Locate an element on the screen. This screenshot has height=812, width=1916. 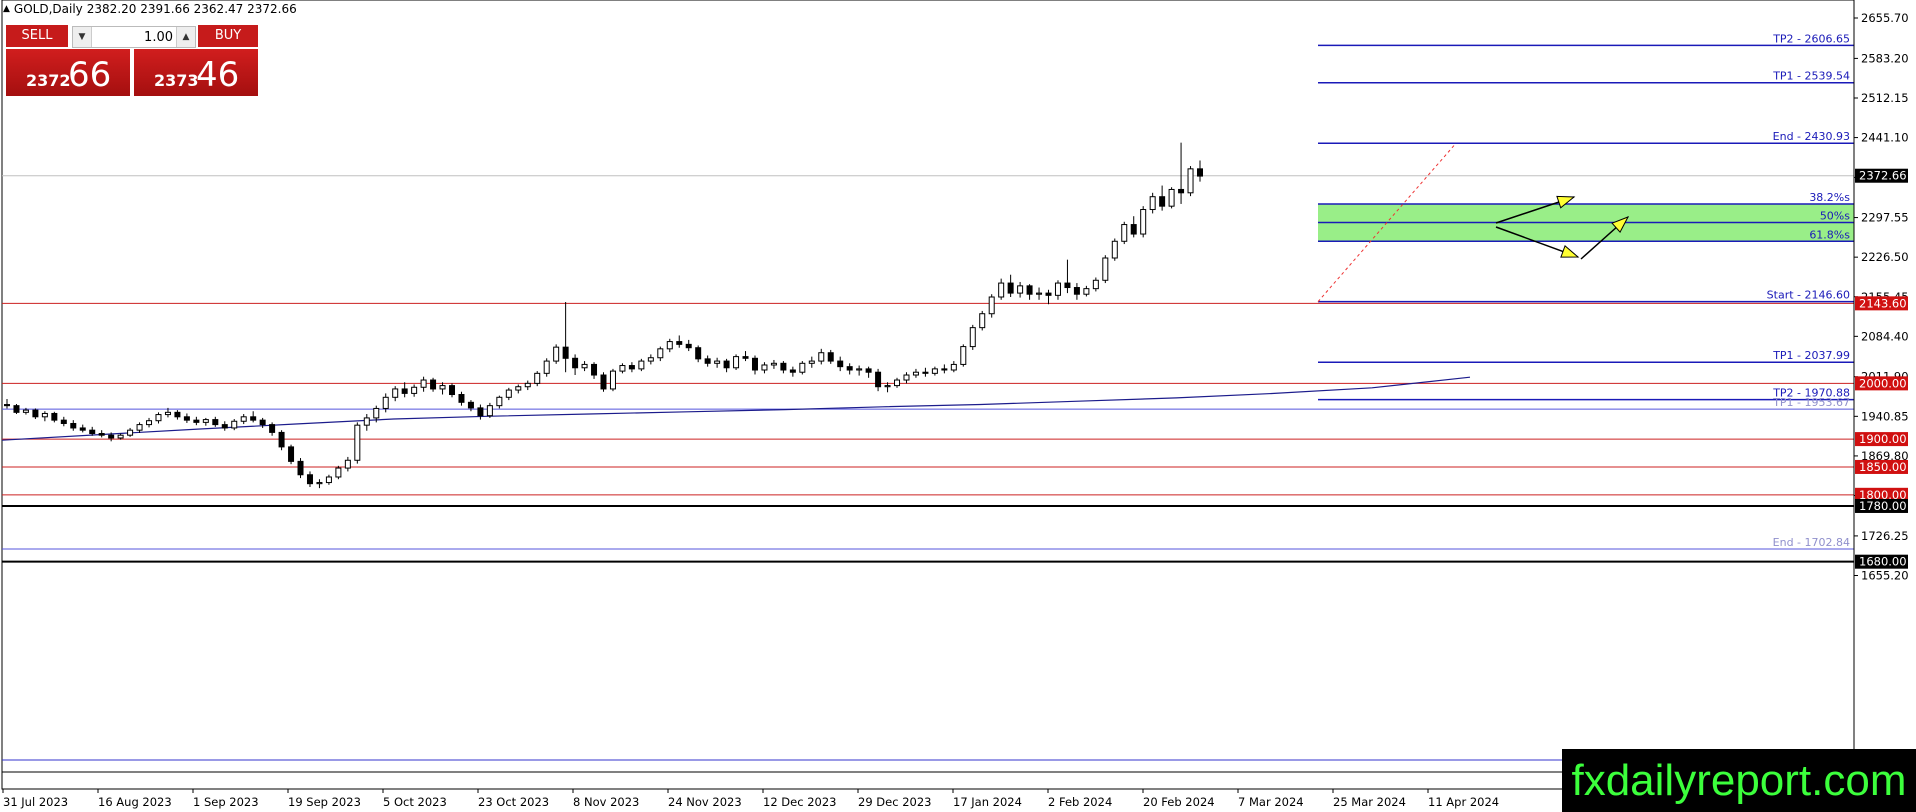
ohlc-readout: 2382.20 2391.66 2362.47 2372.66 is located at coordinates (191, 9).